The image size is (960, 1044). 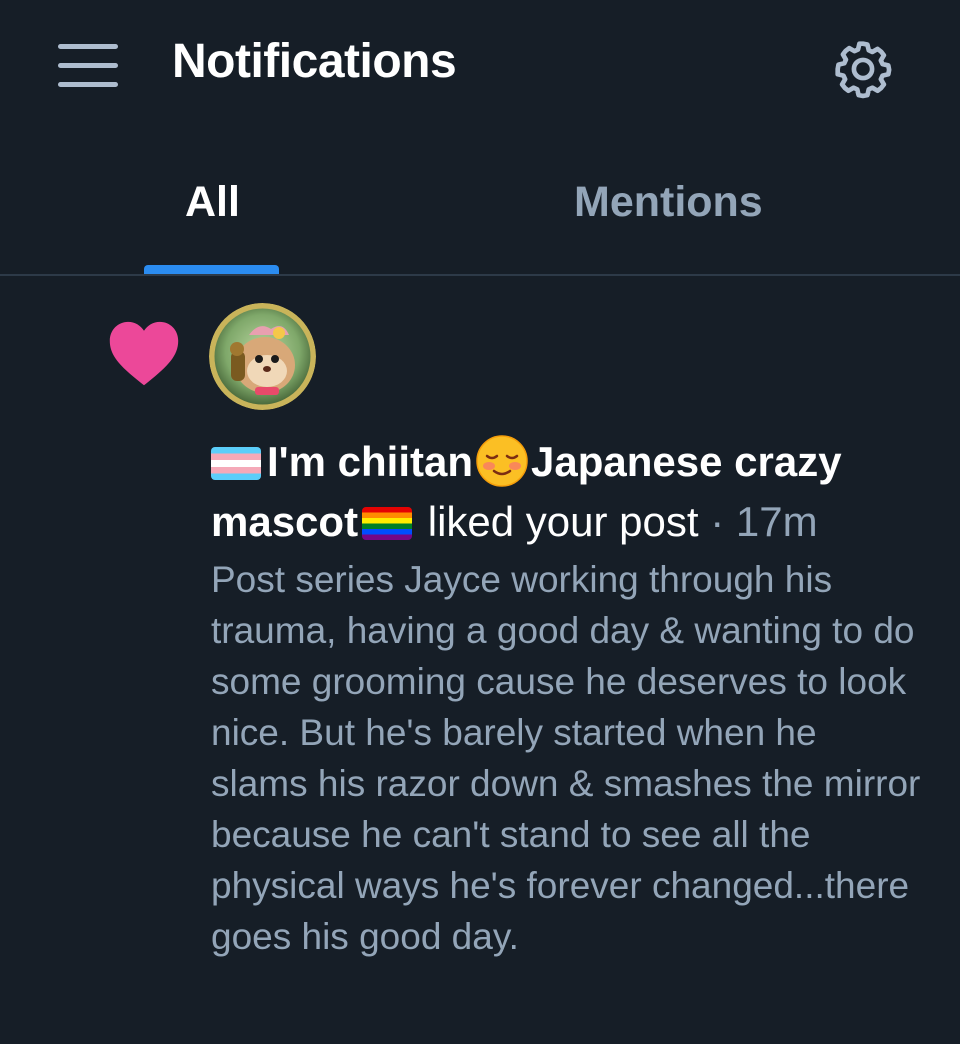 I want to click on top-bar: Notifications, so click(x=480, y=67).